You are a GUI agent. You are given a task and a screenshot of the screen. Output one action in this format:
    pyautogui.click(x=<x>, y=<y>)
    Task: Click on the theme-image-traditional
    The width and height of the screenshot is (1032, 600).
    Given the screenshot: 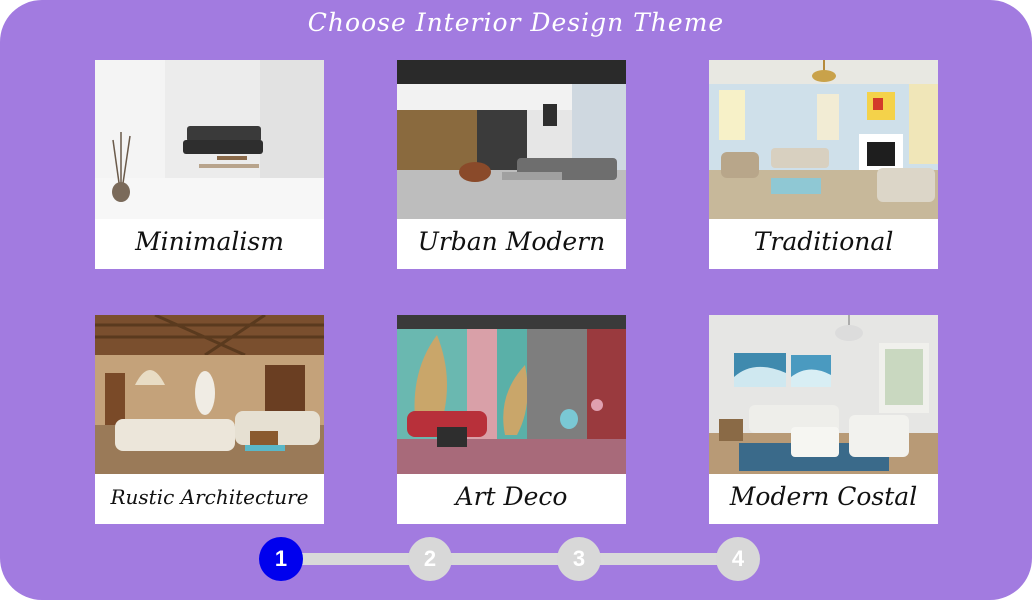 What is the action you would take?
    pyautogui.click(x=823, y=139)
    